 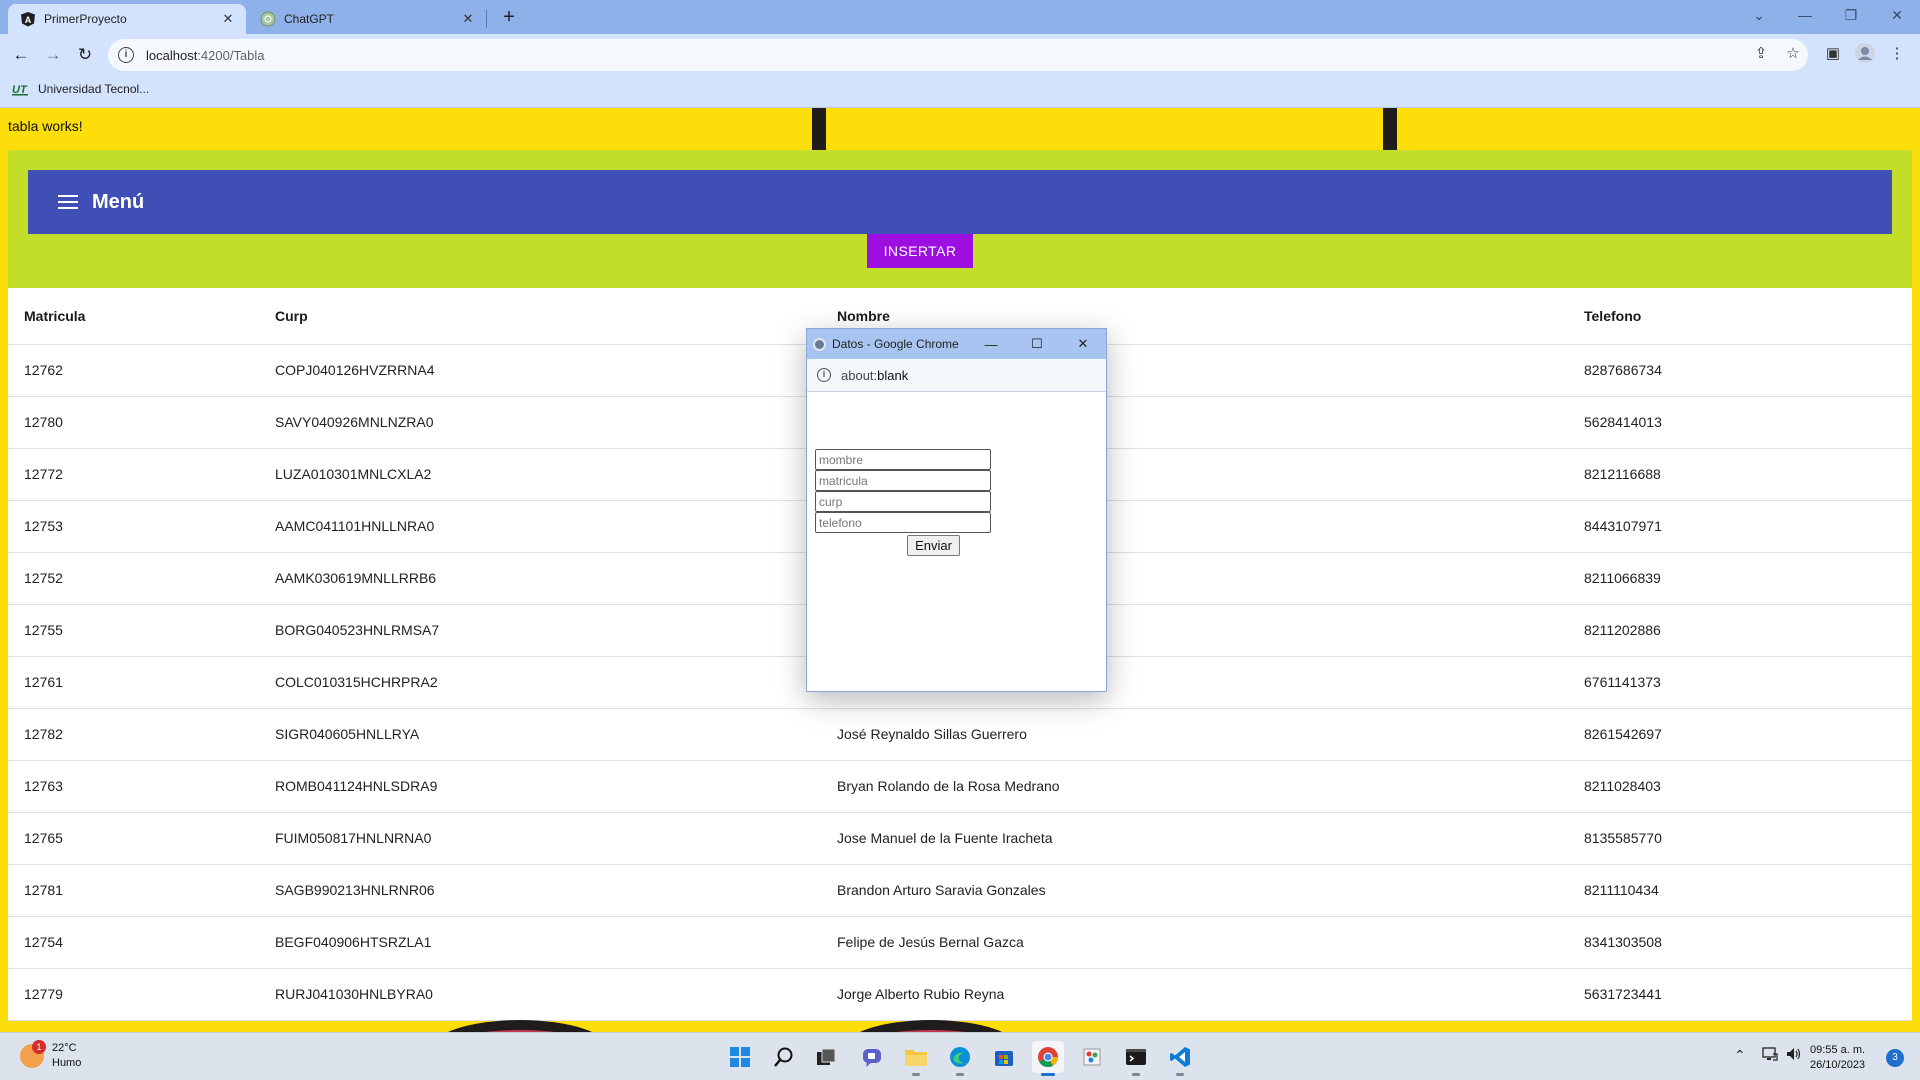 What do you see at coordinates (1210, 786) in the screenshot?
I see `cell-nombre: Bryan Rolando de la Rosa Medrano` at bounding box center [1210, 786].